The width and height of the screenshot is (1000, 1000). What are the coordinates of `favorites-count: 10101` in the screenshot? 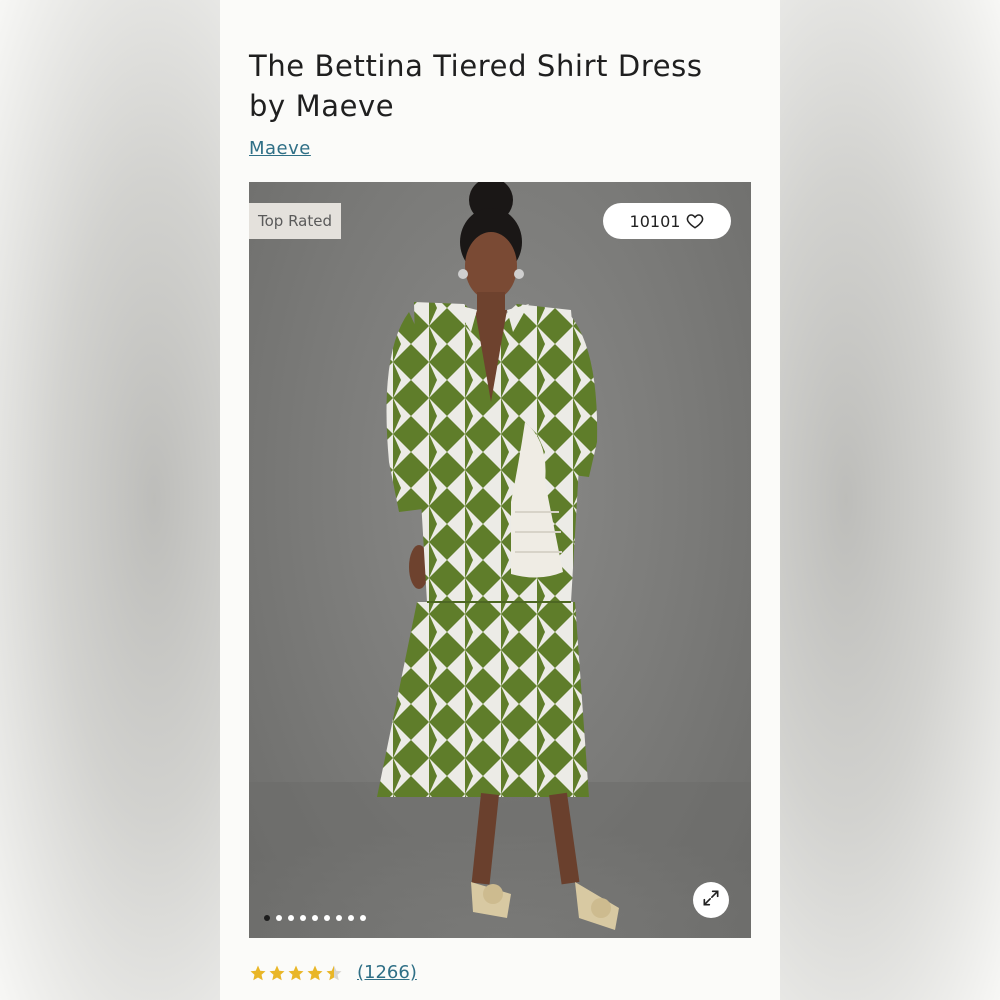 It's located at (655, 221).